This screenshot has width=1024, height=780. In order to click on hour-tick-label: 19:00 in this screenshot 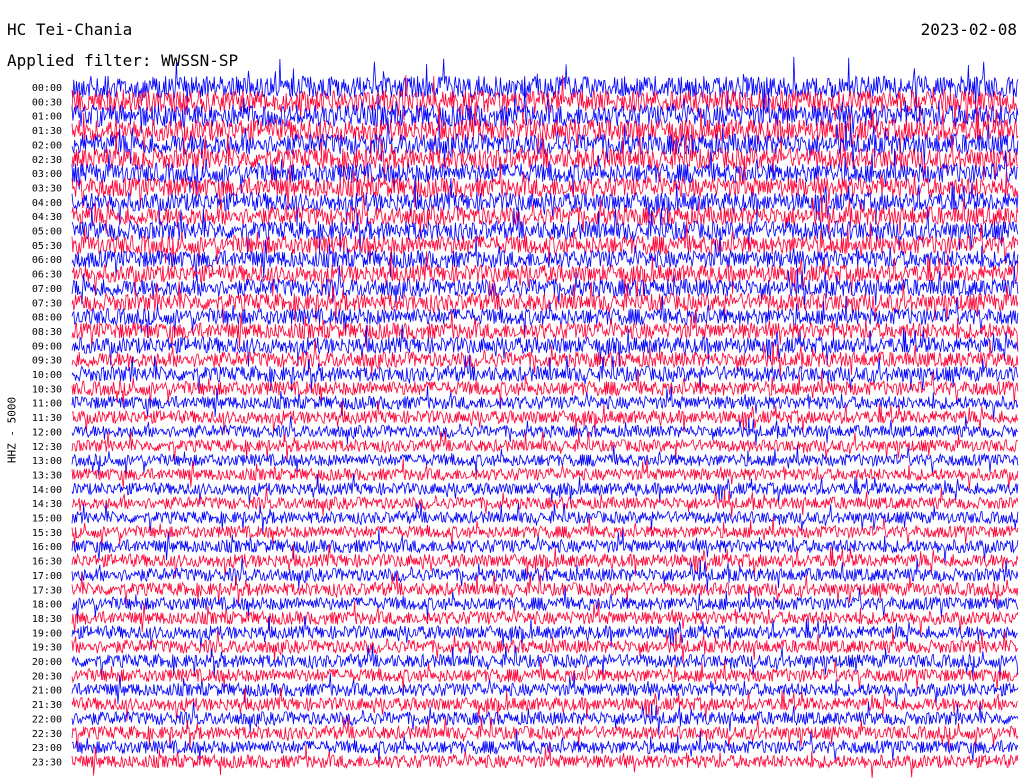, I will do `click(47, 633)`.